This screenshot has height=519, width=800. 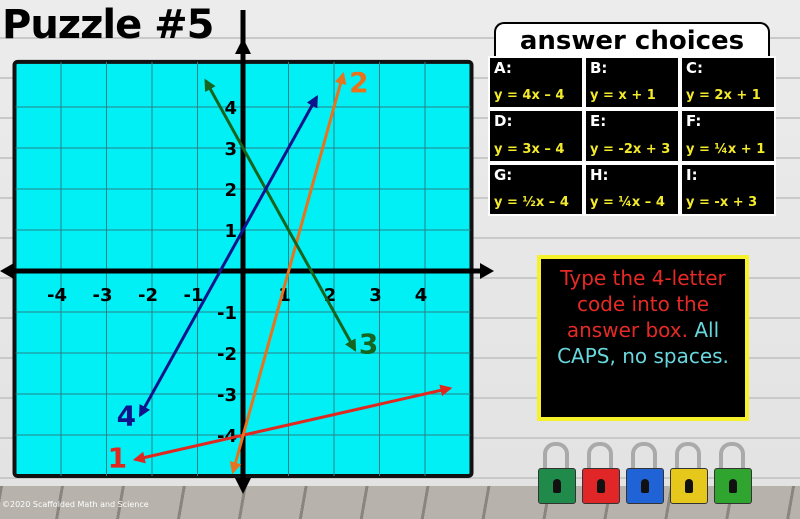 What do you see at coordinates (243, 46) in the screenshot?
I see `y-axis-arrow-up` at bounding box center [243, 46].